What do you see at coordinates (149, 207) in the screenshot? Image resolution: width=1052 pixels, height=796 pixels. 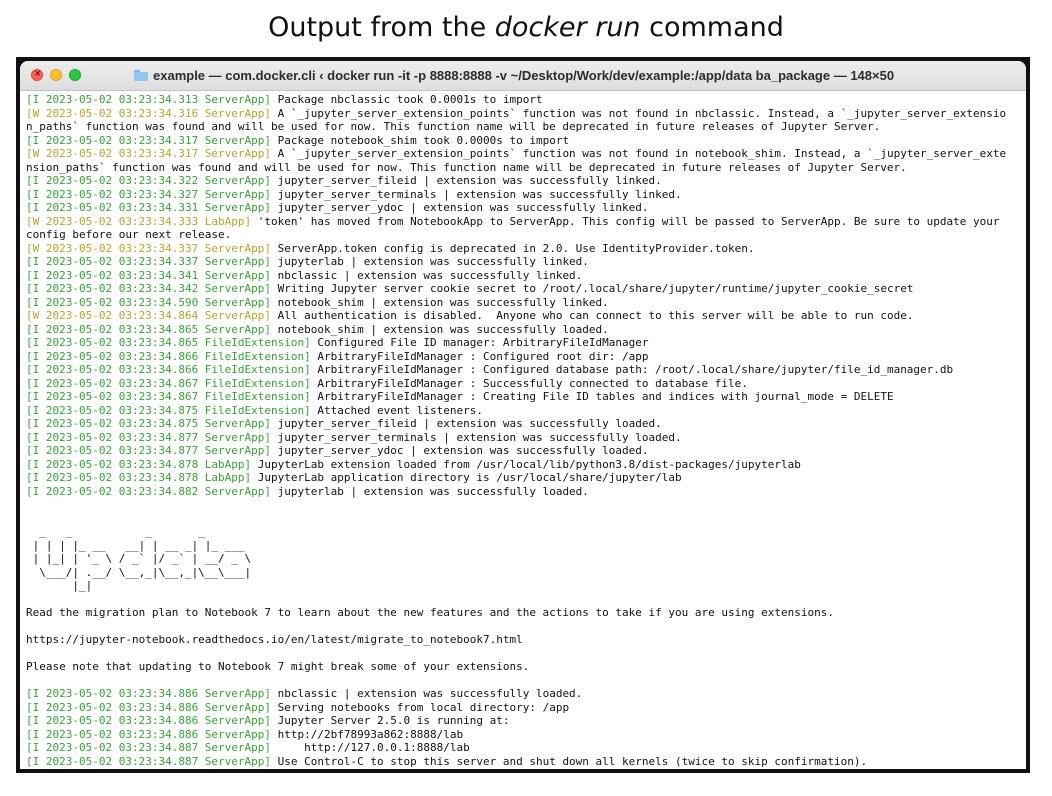 I see `log-info-prefix: [I 2023-05-02 03:23:34.331 ServerApp]` at bounding box center [149, 207].